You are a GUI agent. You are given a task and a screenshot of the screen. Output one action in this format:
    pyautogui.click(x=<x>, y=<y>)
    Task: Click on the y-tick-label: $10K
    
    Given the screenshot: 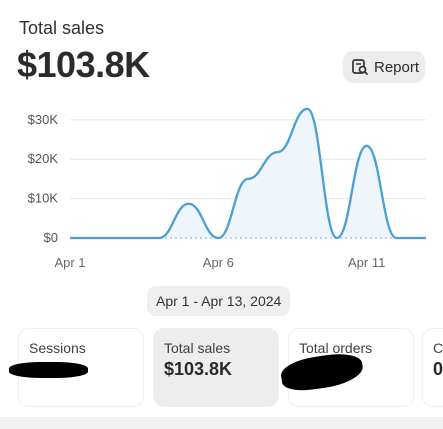 What is the action you would take?
    pyautogui.click(x=43, y=198)
    